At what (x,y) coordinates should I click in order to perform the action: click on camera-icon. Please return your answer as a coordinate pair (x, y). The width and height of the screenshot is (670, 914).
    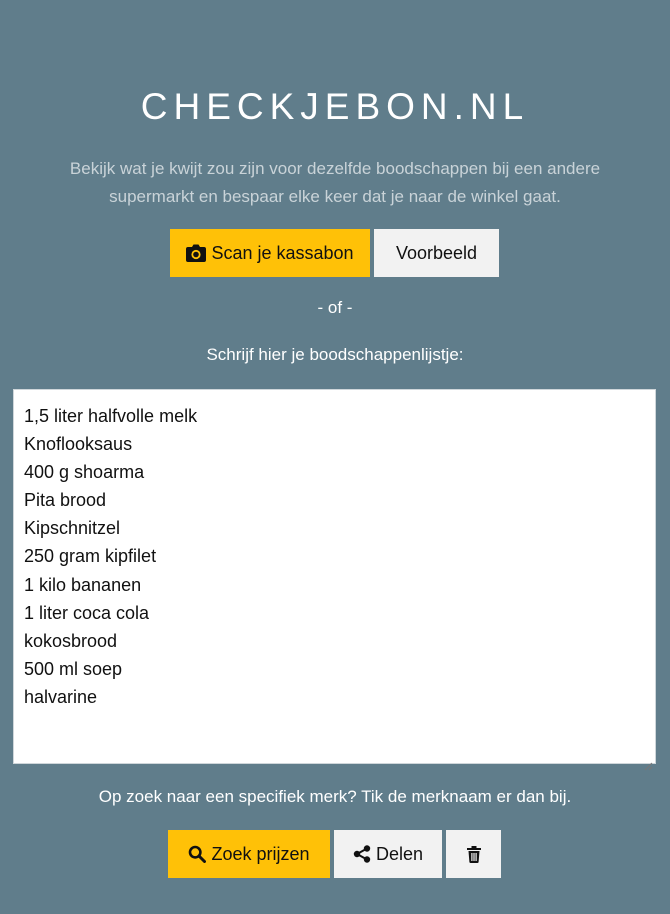
    Looking at the image, I should click on (196, 253).